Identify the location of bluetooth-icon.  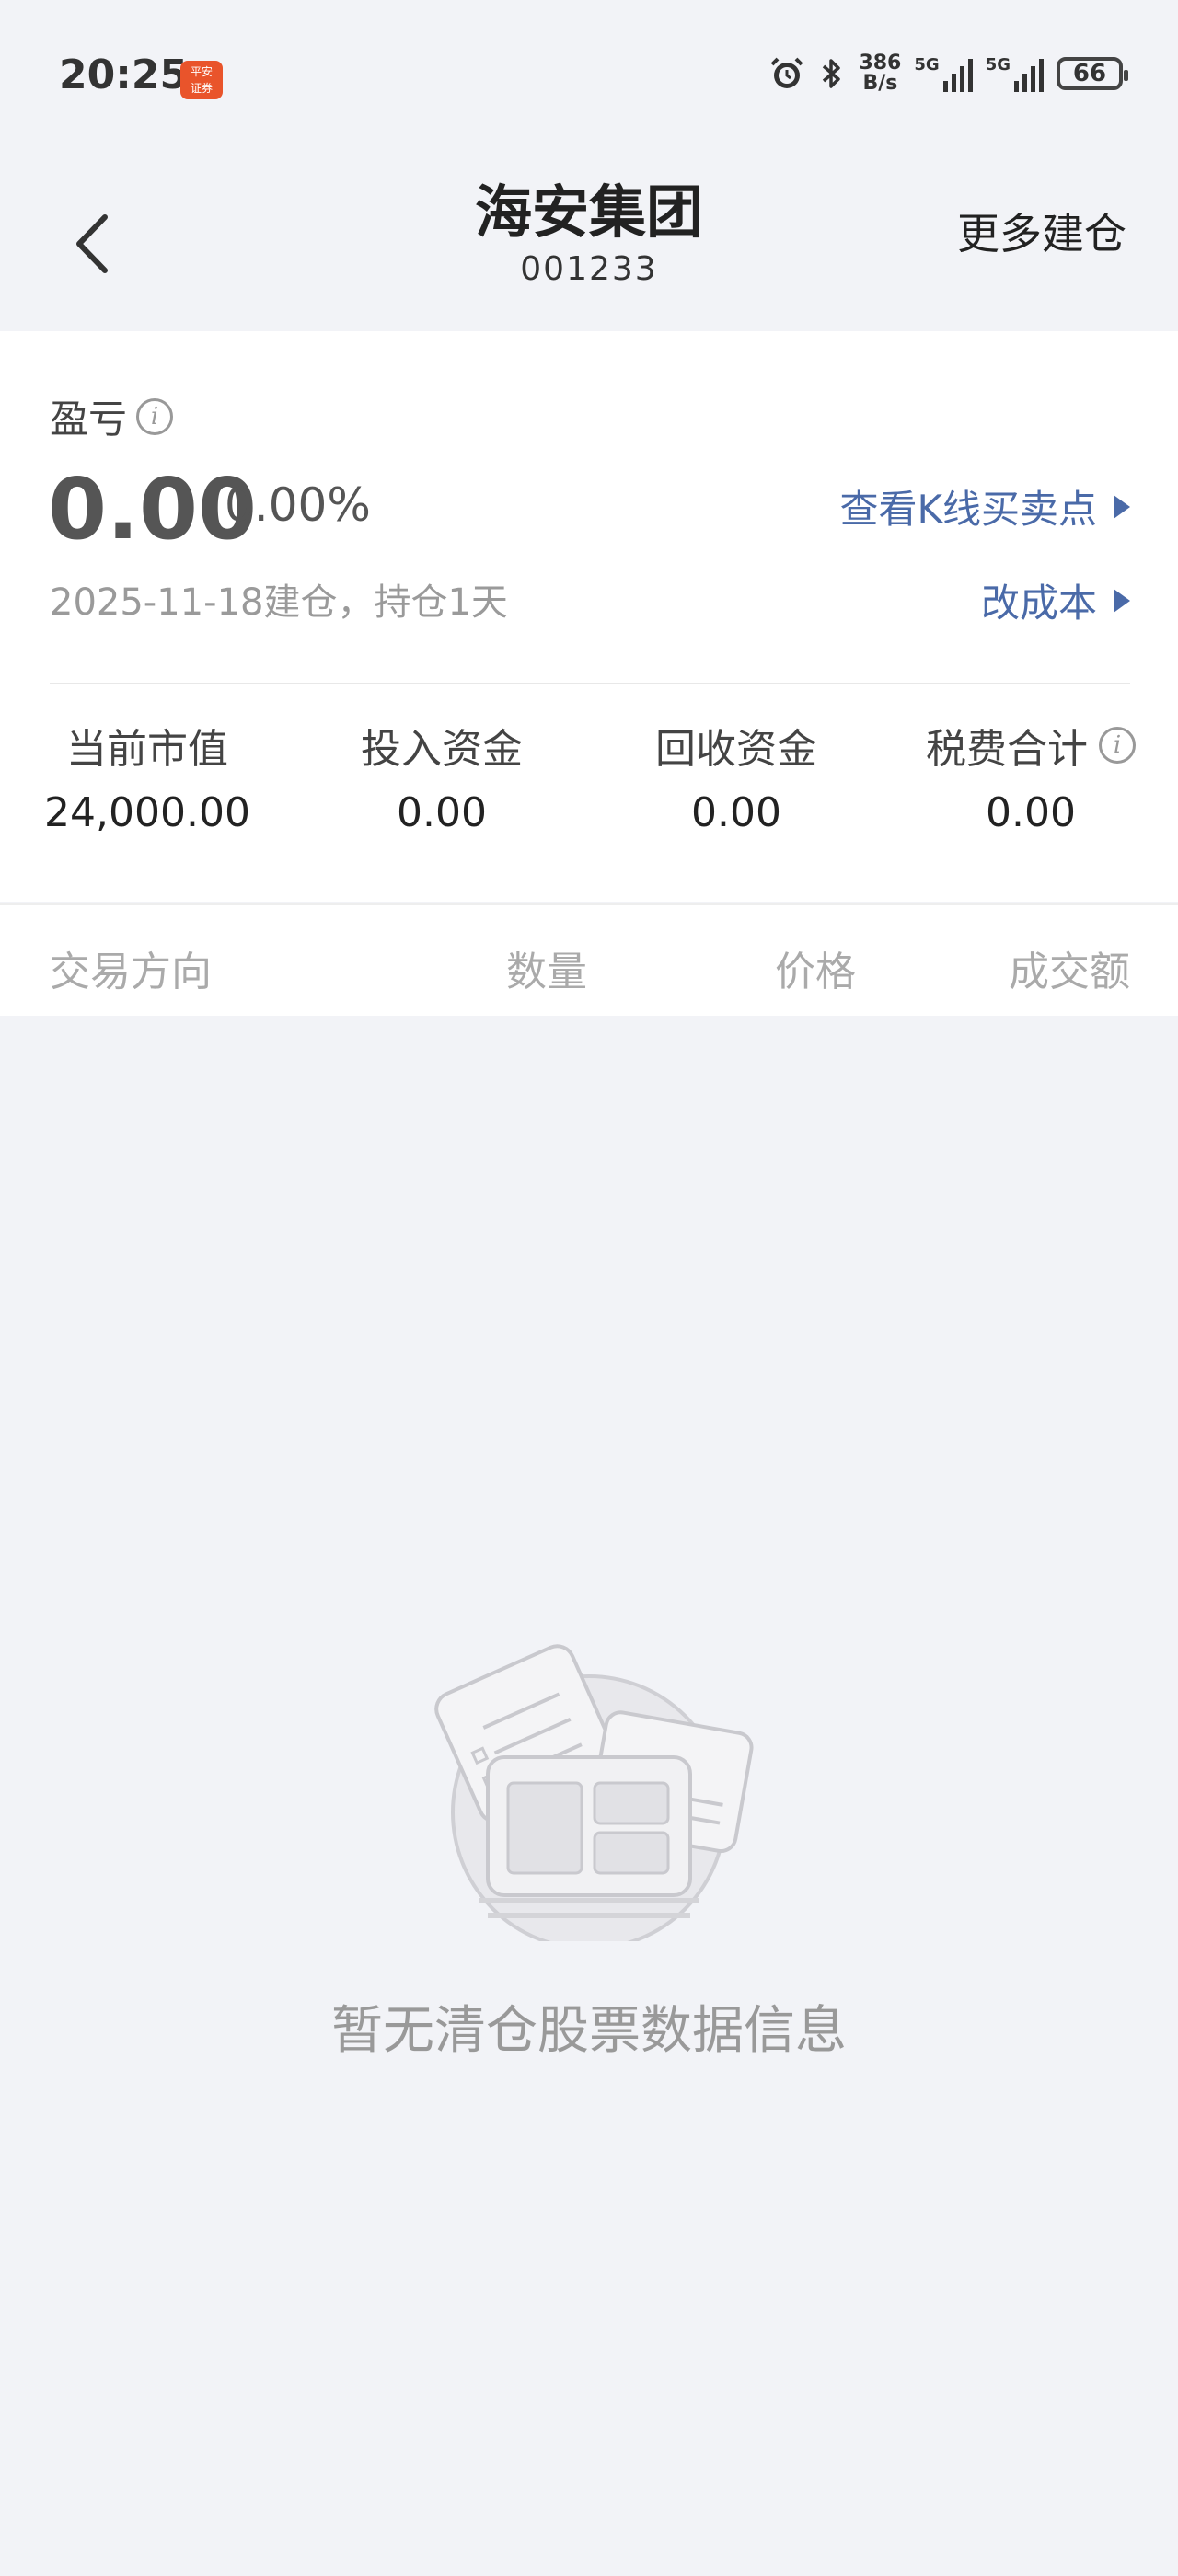
(832, 73).